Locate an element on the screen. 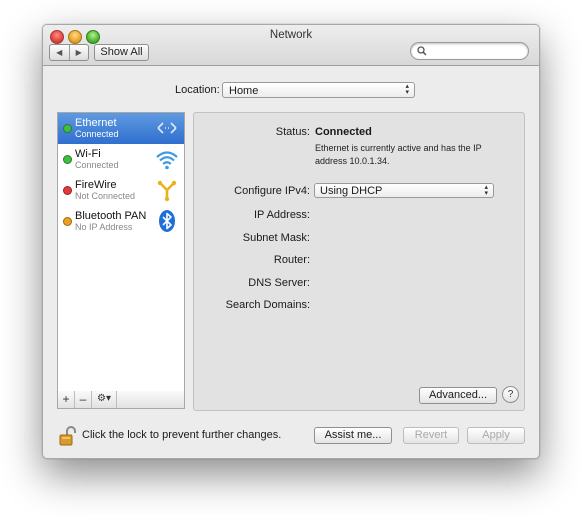 The width and height of the screenshot is (580, 515). status-value: Connected is located at coordinates (343, 132).